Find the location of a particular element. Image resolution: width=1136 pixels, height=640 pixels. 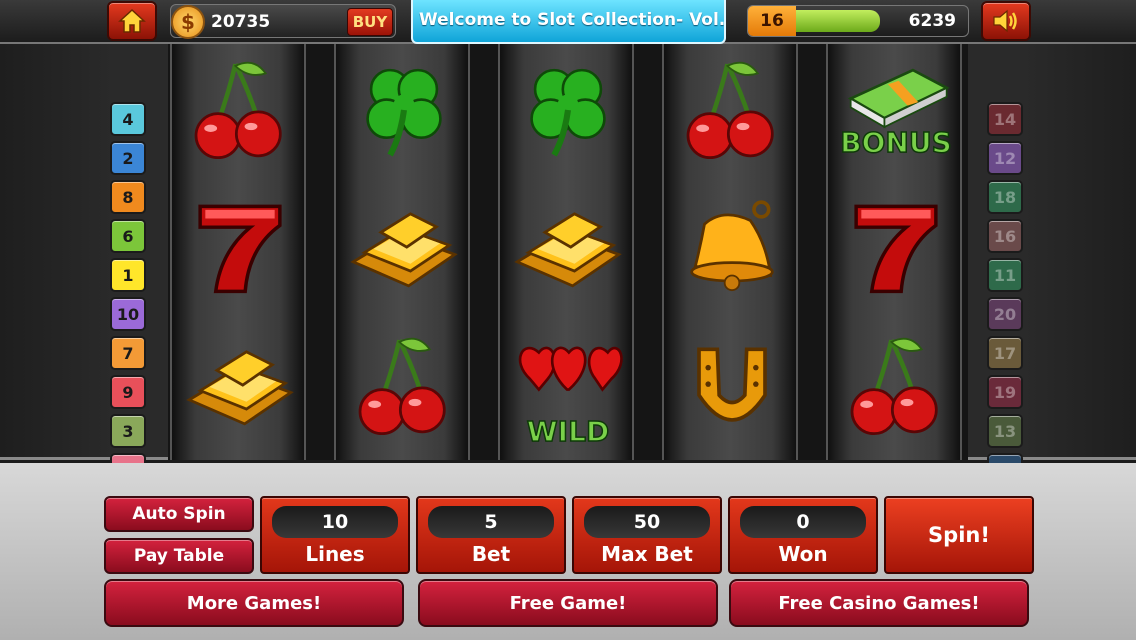

payline-left-1: 1 is located at coordinates (128, 275).